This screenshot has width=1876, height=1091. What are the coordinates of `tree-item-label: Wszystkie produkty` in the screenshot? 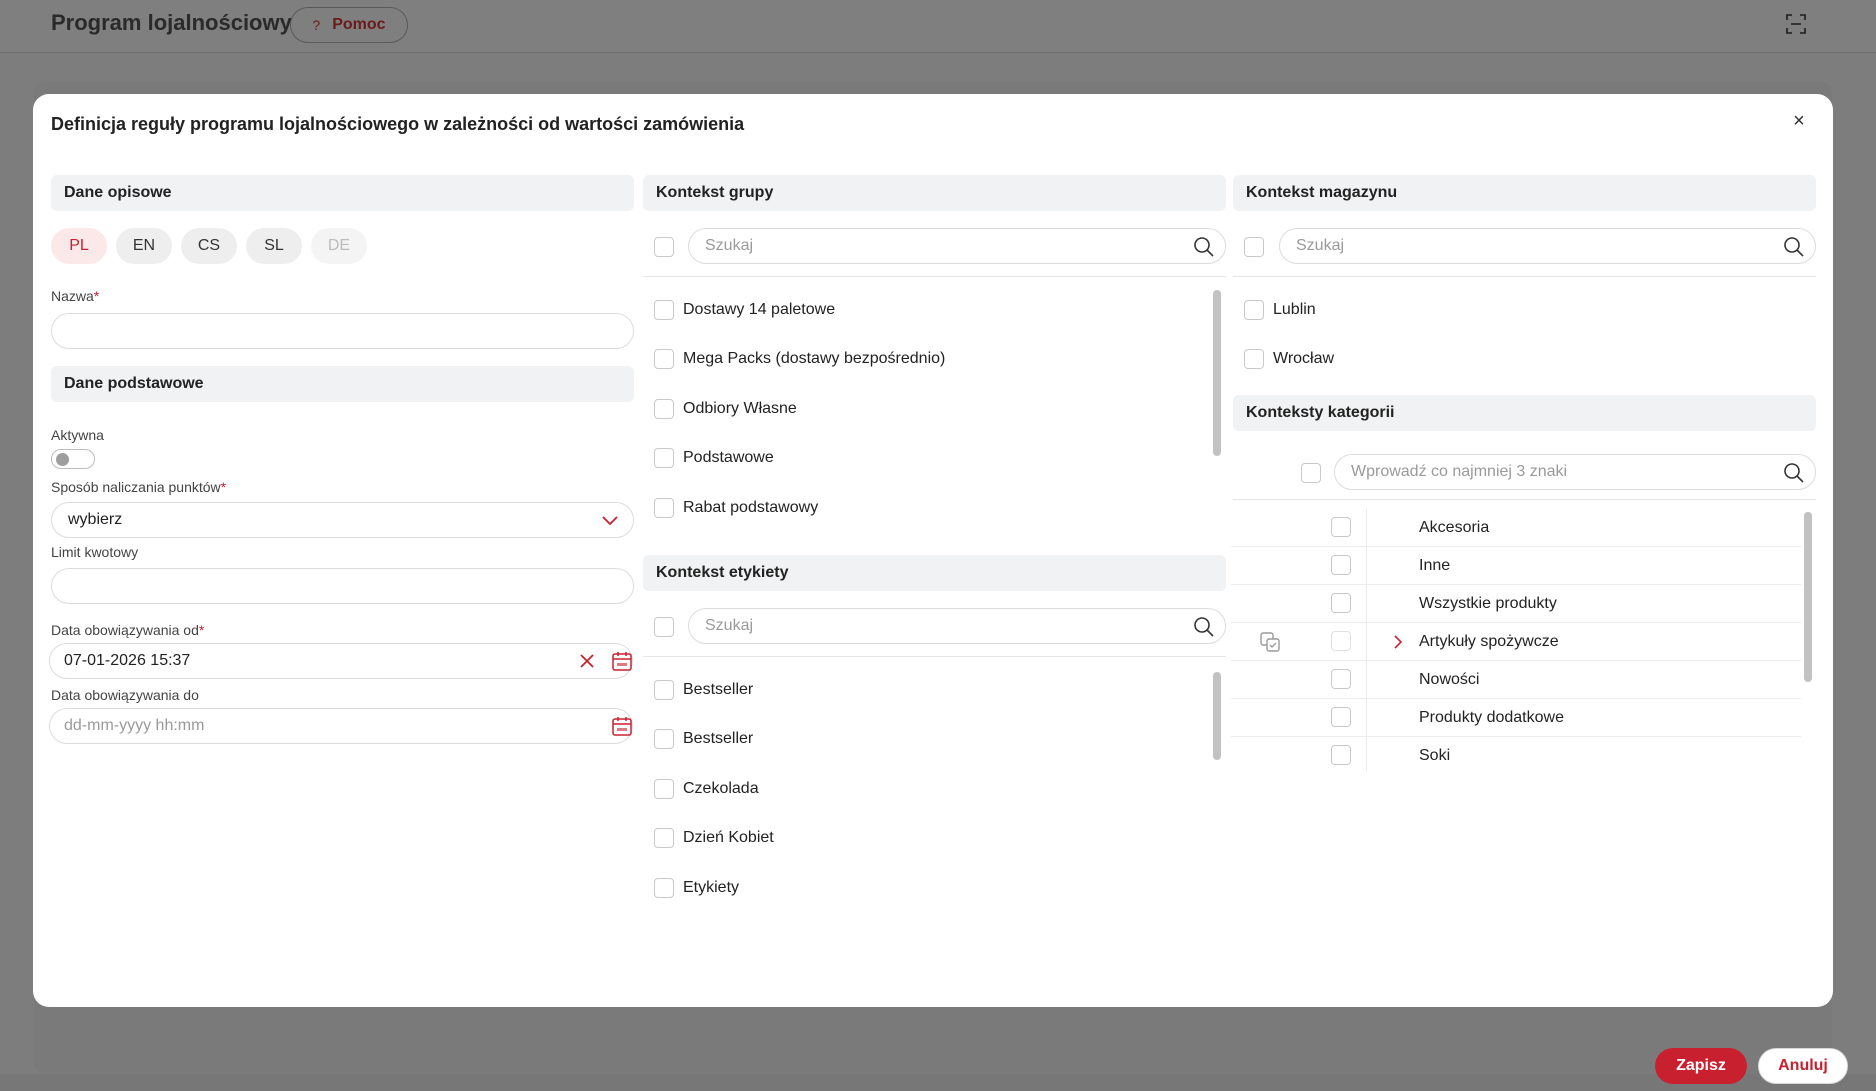 It's located at (1488, 603).